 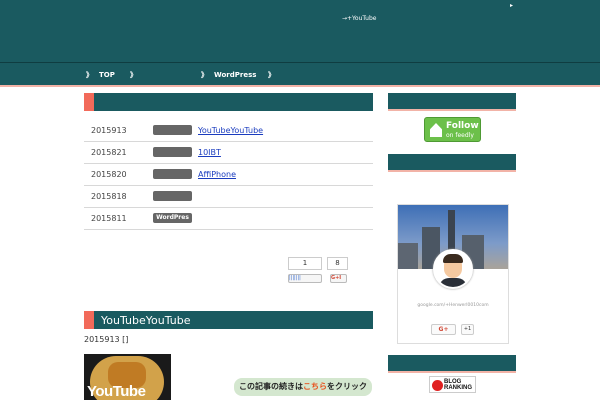 What do you see at coordinates (453, 269) in the screenshot?
I see `avatar` at bounding box center [453, 269].